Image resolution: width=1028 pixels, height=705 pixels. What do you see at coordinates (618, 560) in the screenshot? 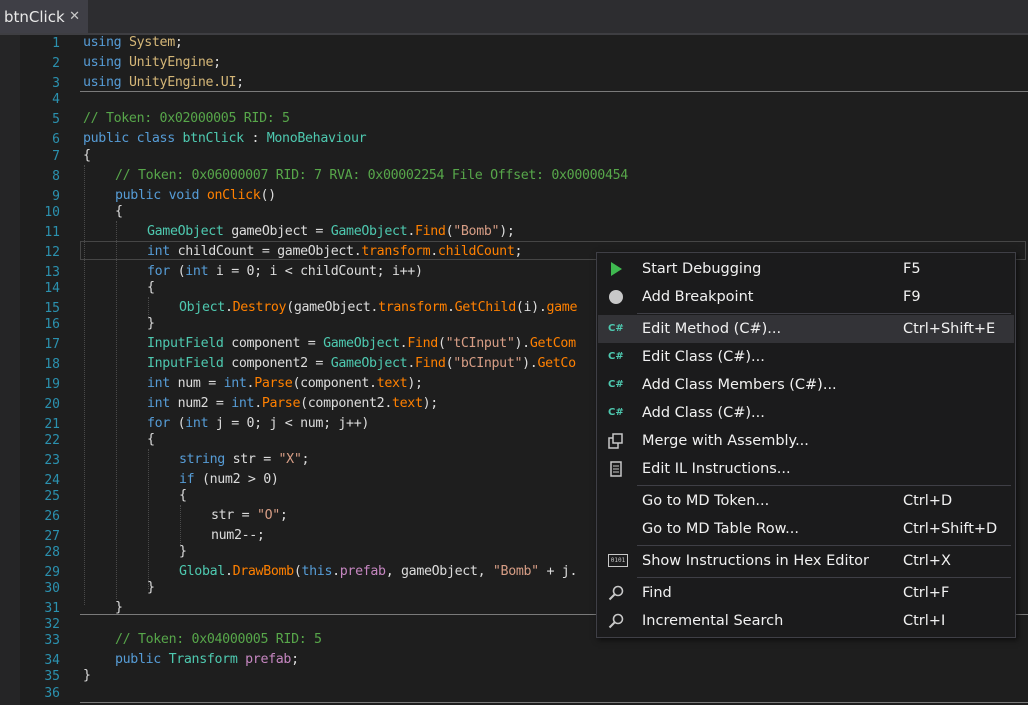
I see `hex-editor-icon: 0101` at bounding box center [618, 560].